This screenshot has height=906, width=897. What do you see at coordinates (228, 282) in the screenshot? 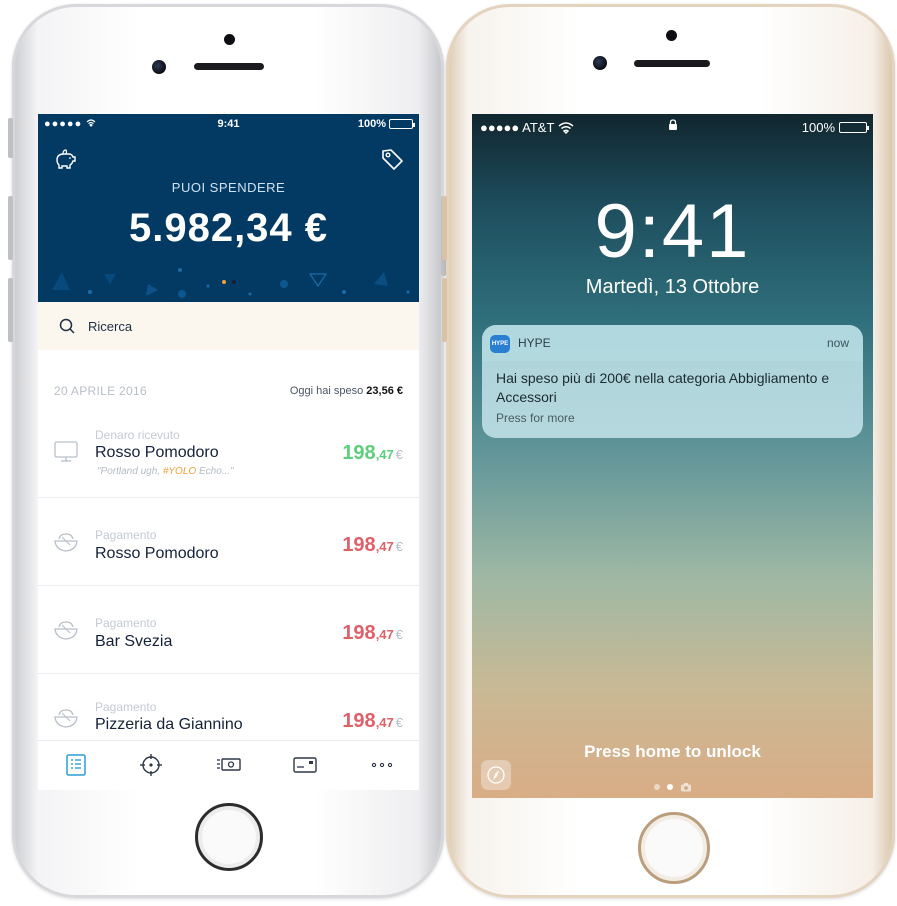
I see `header-page-dots` at bounding box center [228, 282].